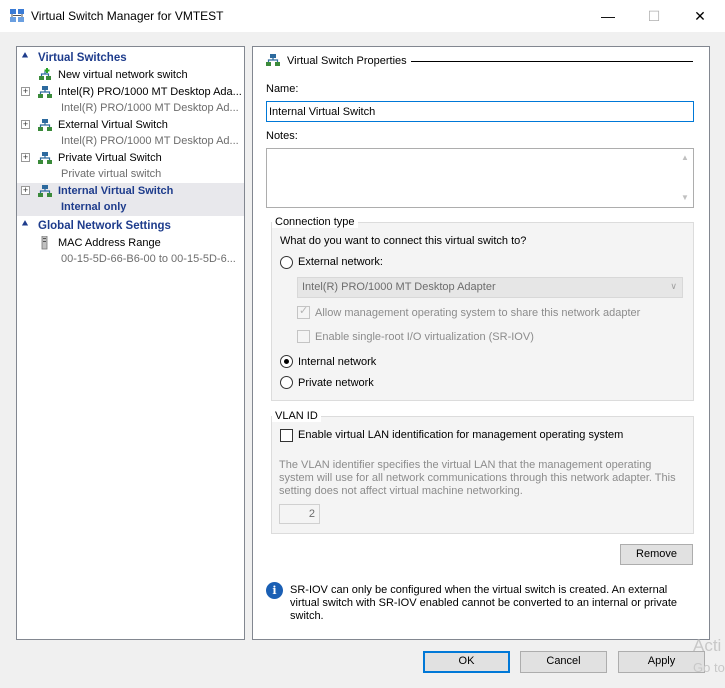 This screenshot has height=688, width=725. What do you see at coordinates (685, 178) in the screenshot?
I see `notes-scrollbar: ▲ ▼` at bounding box center [685, 178].